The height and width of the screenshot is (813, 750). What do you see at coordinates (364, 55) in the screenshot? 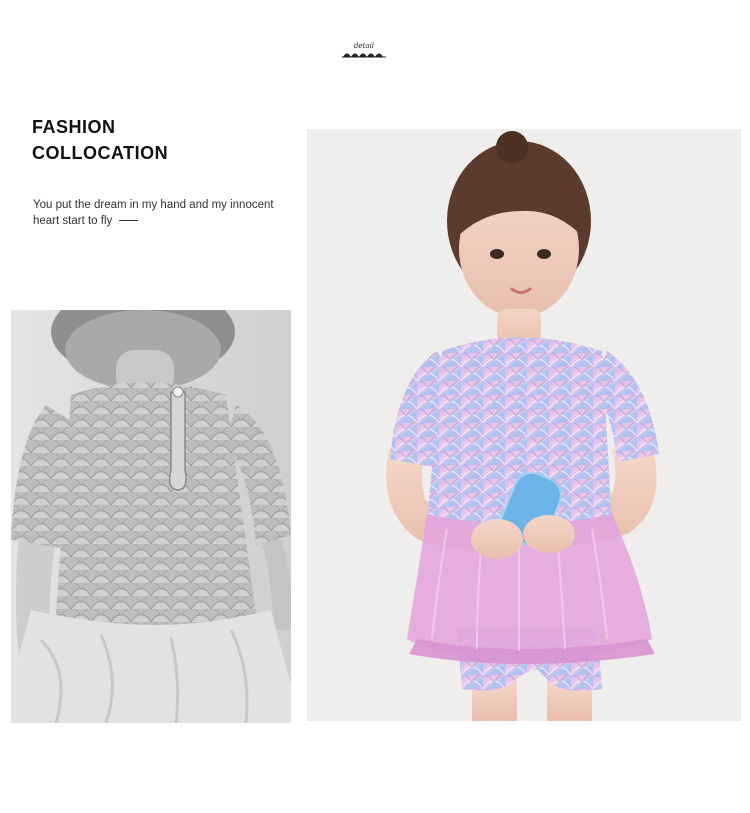
I see `scallop-ornament-icon` at bounding box center [364, 55].